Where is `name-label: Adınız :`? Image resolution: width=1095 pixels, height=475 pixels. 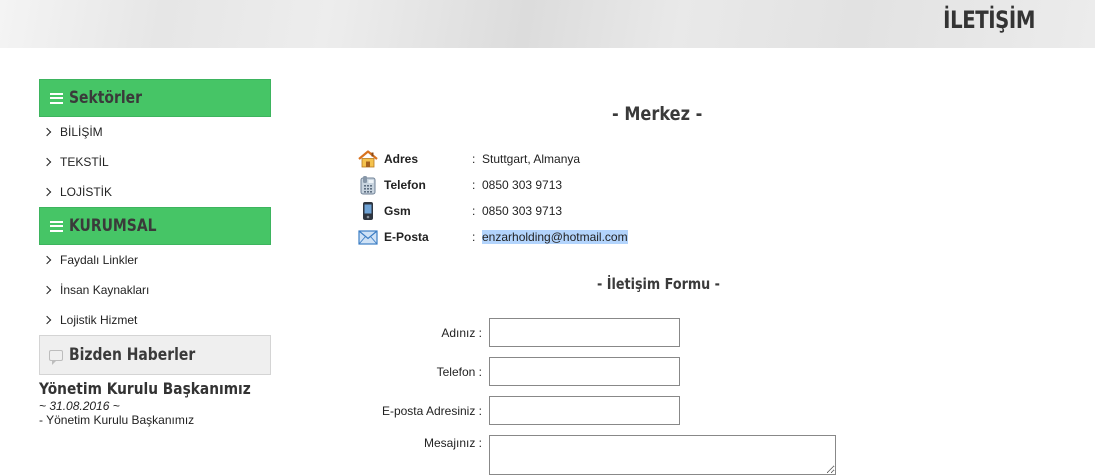 name-label: Adınız : is located at coordinates (461, 332).